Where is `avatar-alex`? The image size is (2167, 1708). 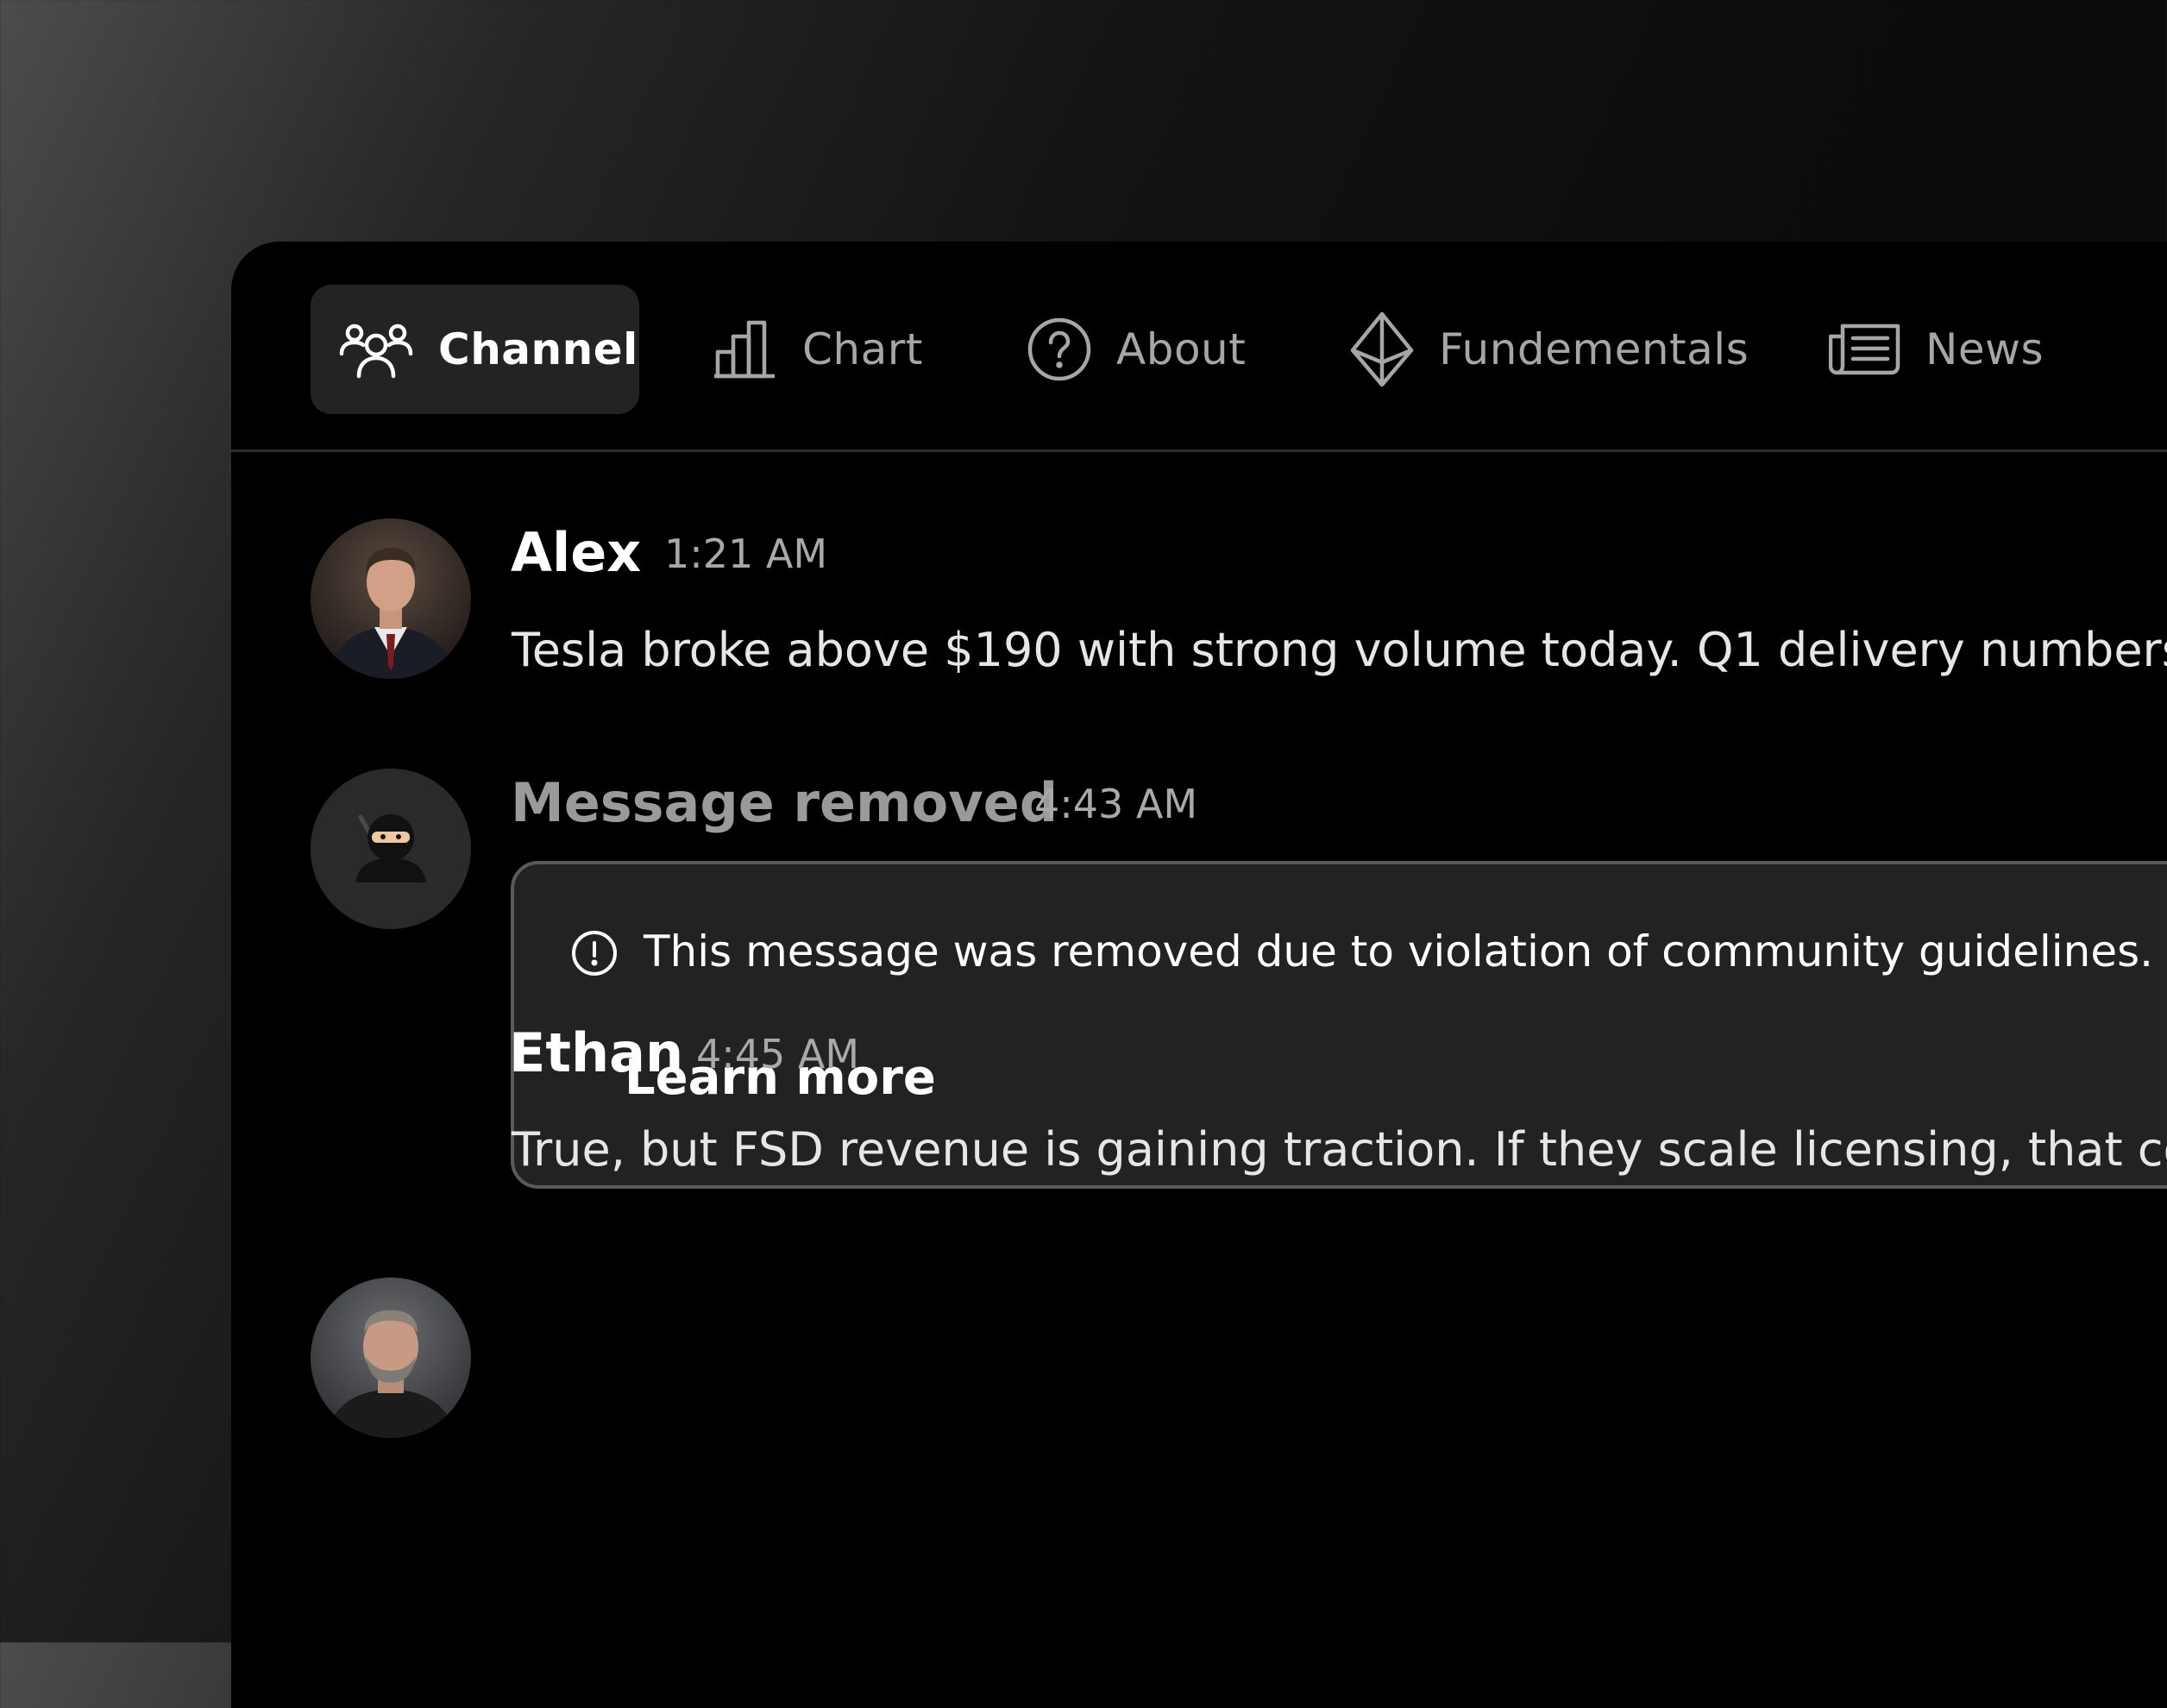
avatar-alex is located at coordinates (391, 598).